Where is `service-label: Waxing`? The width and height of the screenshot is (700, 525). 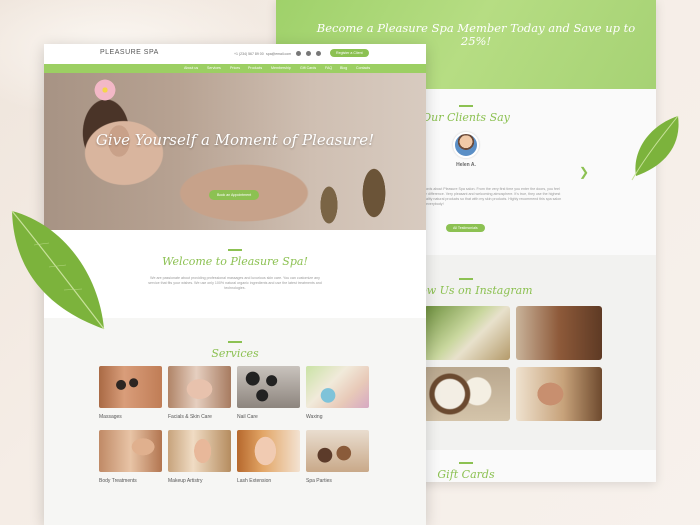 service-label: Waxing is located at coordinates (314, 417).